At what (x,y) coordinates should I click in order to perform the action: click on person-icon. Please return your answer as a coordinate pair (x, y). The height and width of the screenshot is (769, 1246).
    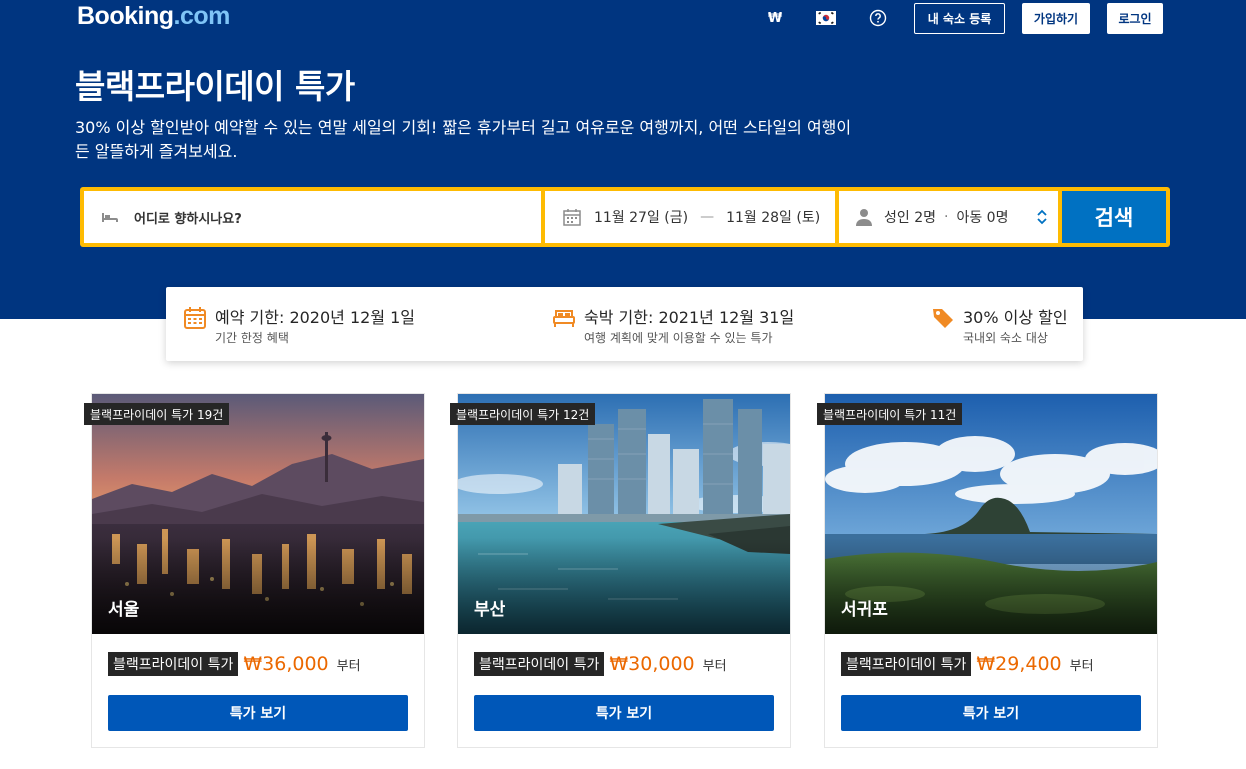
    Looking at the image, I should click on (864, 217).